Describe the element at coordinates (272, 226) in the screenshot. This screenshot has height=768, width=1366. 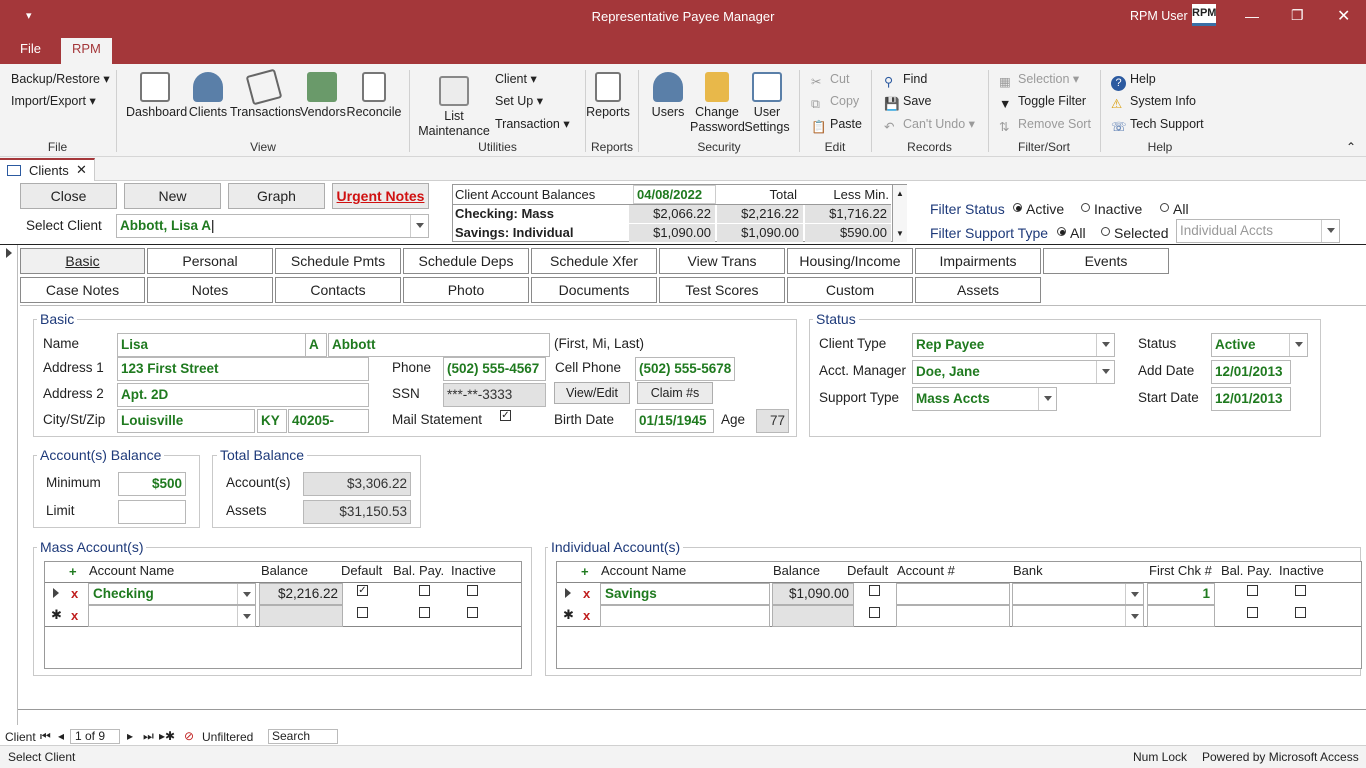
I see `select-client-combobox: Abbott, Lisa A|` at that location.